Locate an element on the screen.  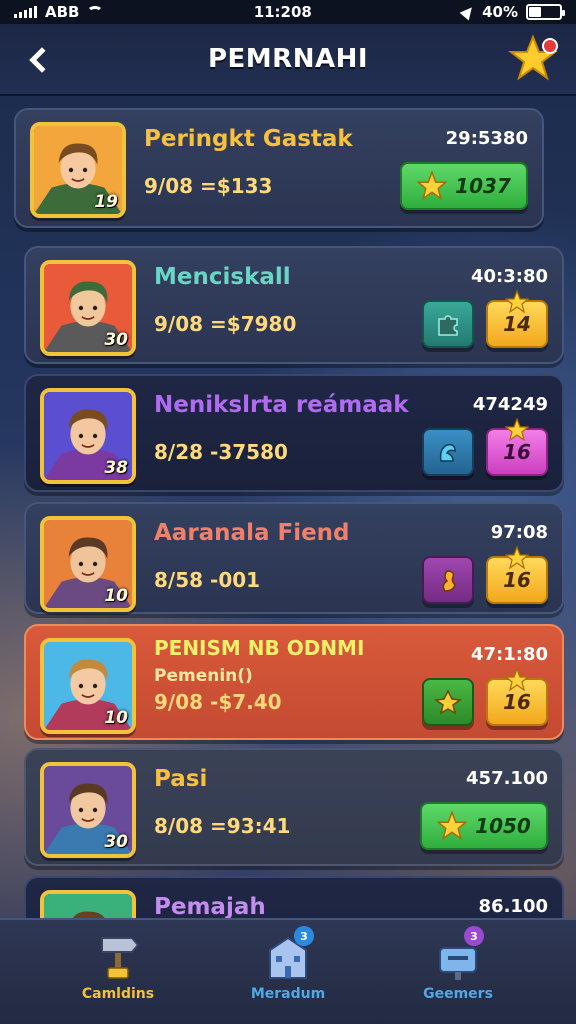
player-name: Pemajah is located at coordinates (210, 907).